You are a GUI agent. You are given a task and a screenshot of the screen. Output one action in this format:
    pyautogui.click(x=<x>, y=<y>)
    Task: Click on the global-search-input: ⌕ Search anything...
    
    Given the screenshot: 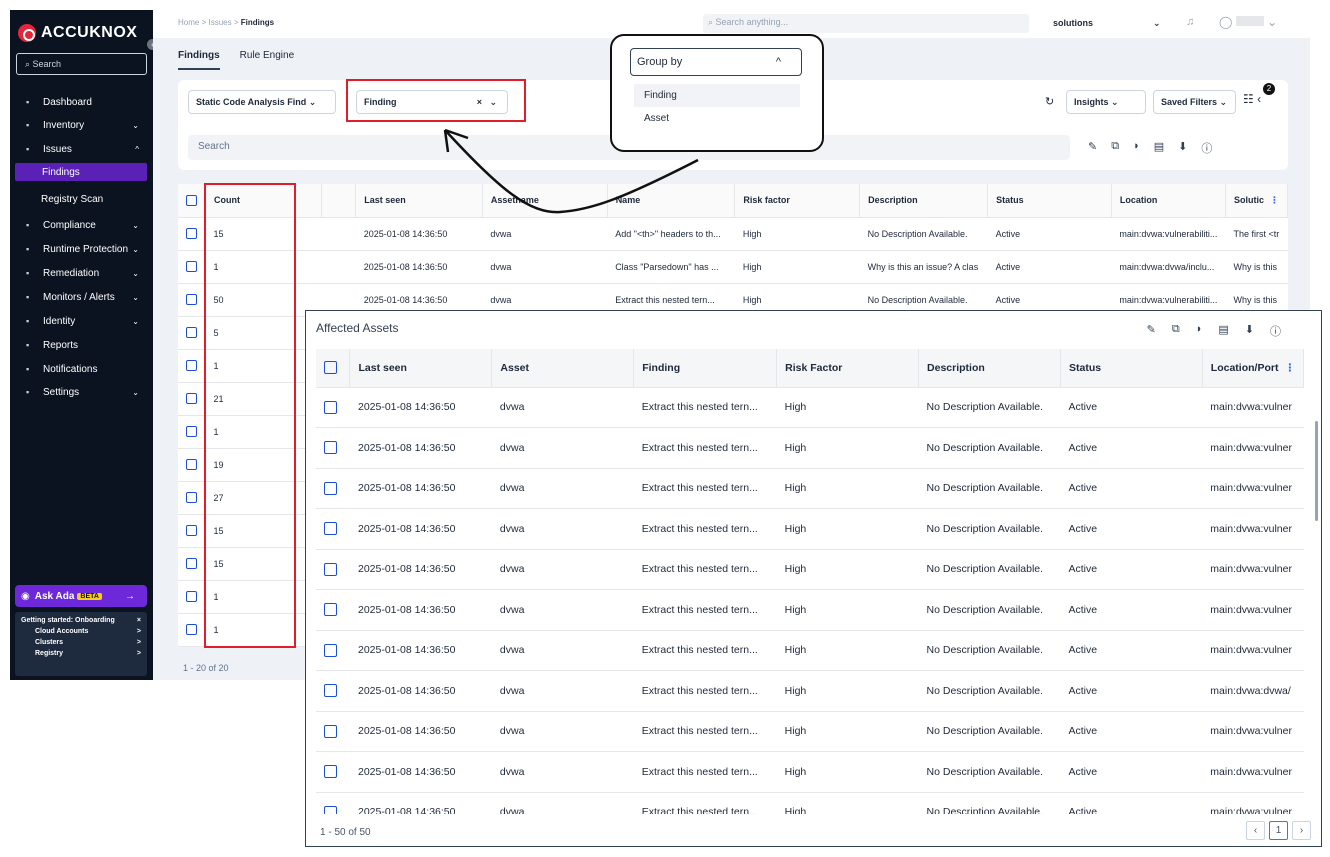 What is the action you would take?
    pyautogui.click(x=866, y=23)
    